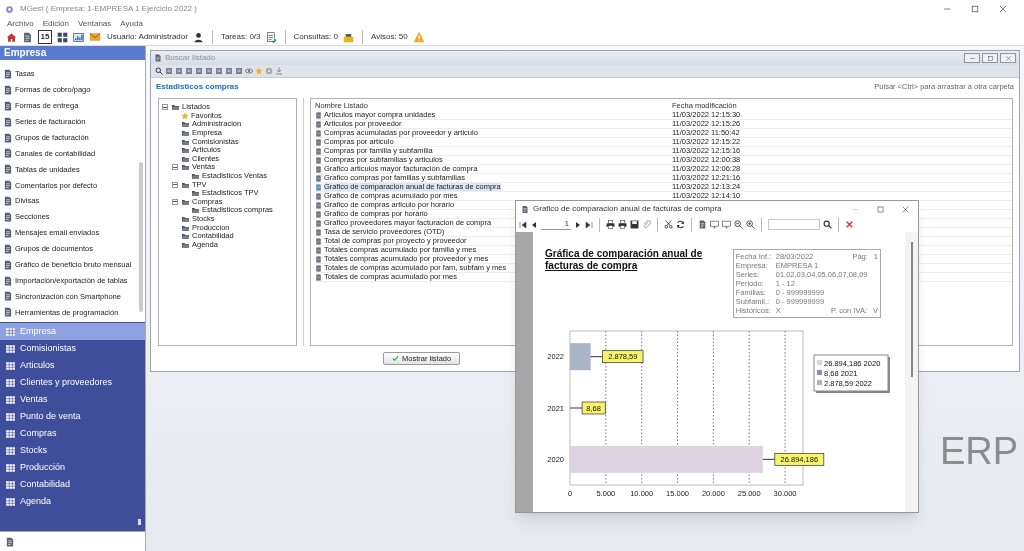  Describe the element at coordinates (680, 224) in the screenshot. I see `refresh-icon` at that location.